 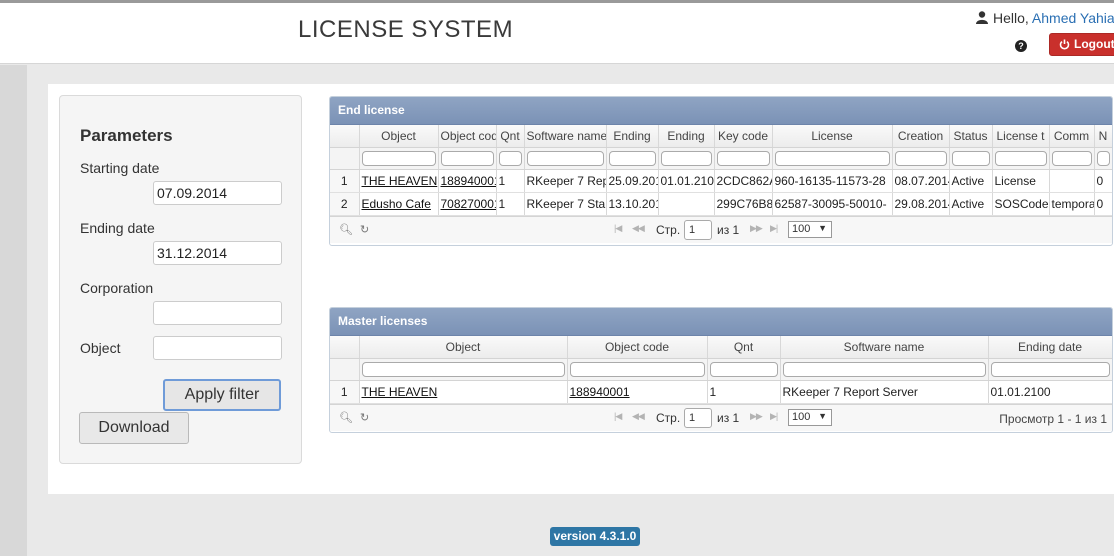 What do you see at coordinates (743, 136) in the screenshot?
I see `column-header: Key code` at bounding box center [743, 136].